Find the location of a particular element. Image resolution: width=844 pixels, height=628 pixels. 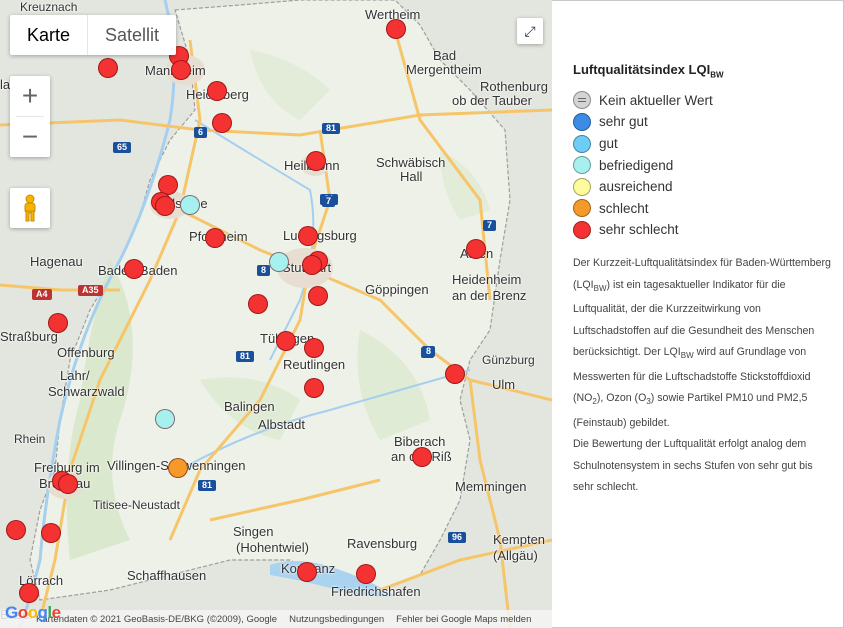

zoom-in-button: + is located at coordinates (30, 96).